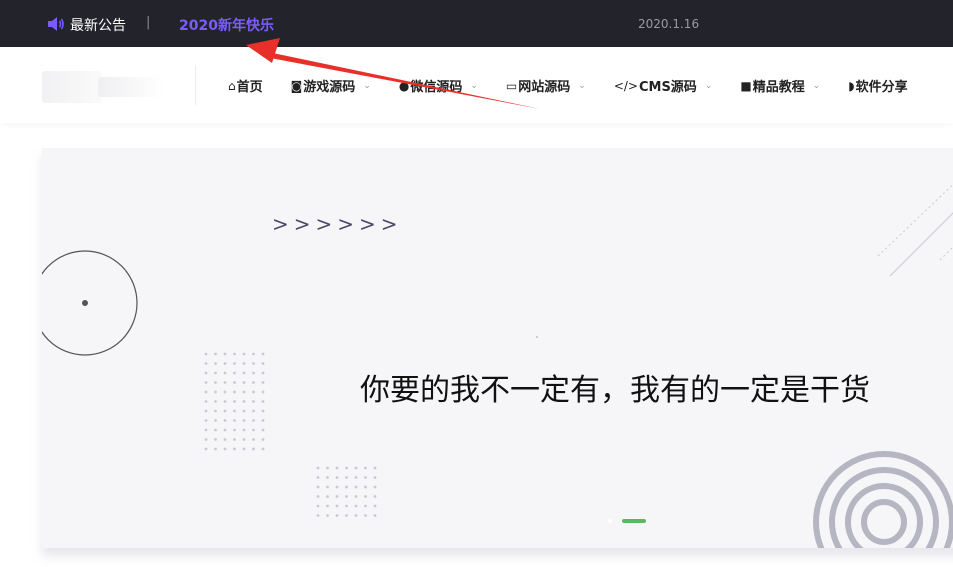  I want to click on notice-link: 2020新年快乐, so click(226, 25).